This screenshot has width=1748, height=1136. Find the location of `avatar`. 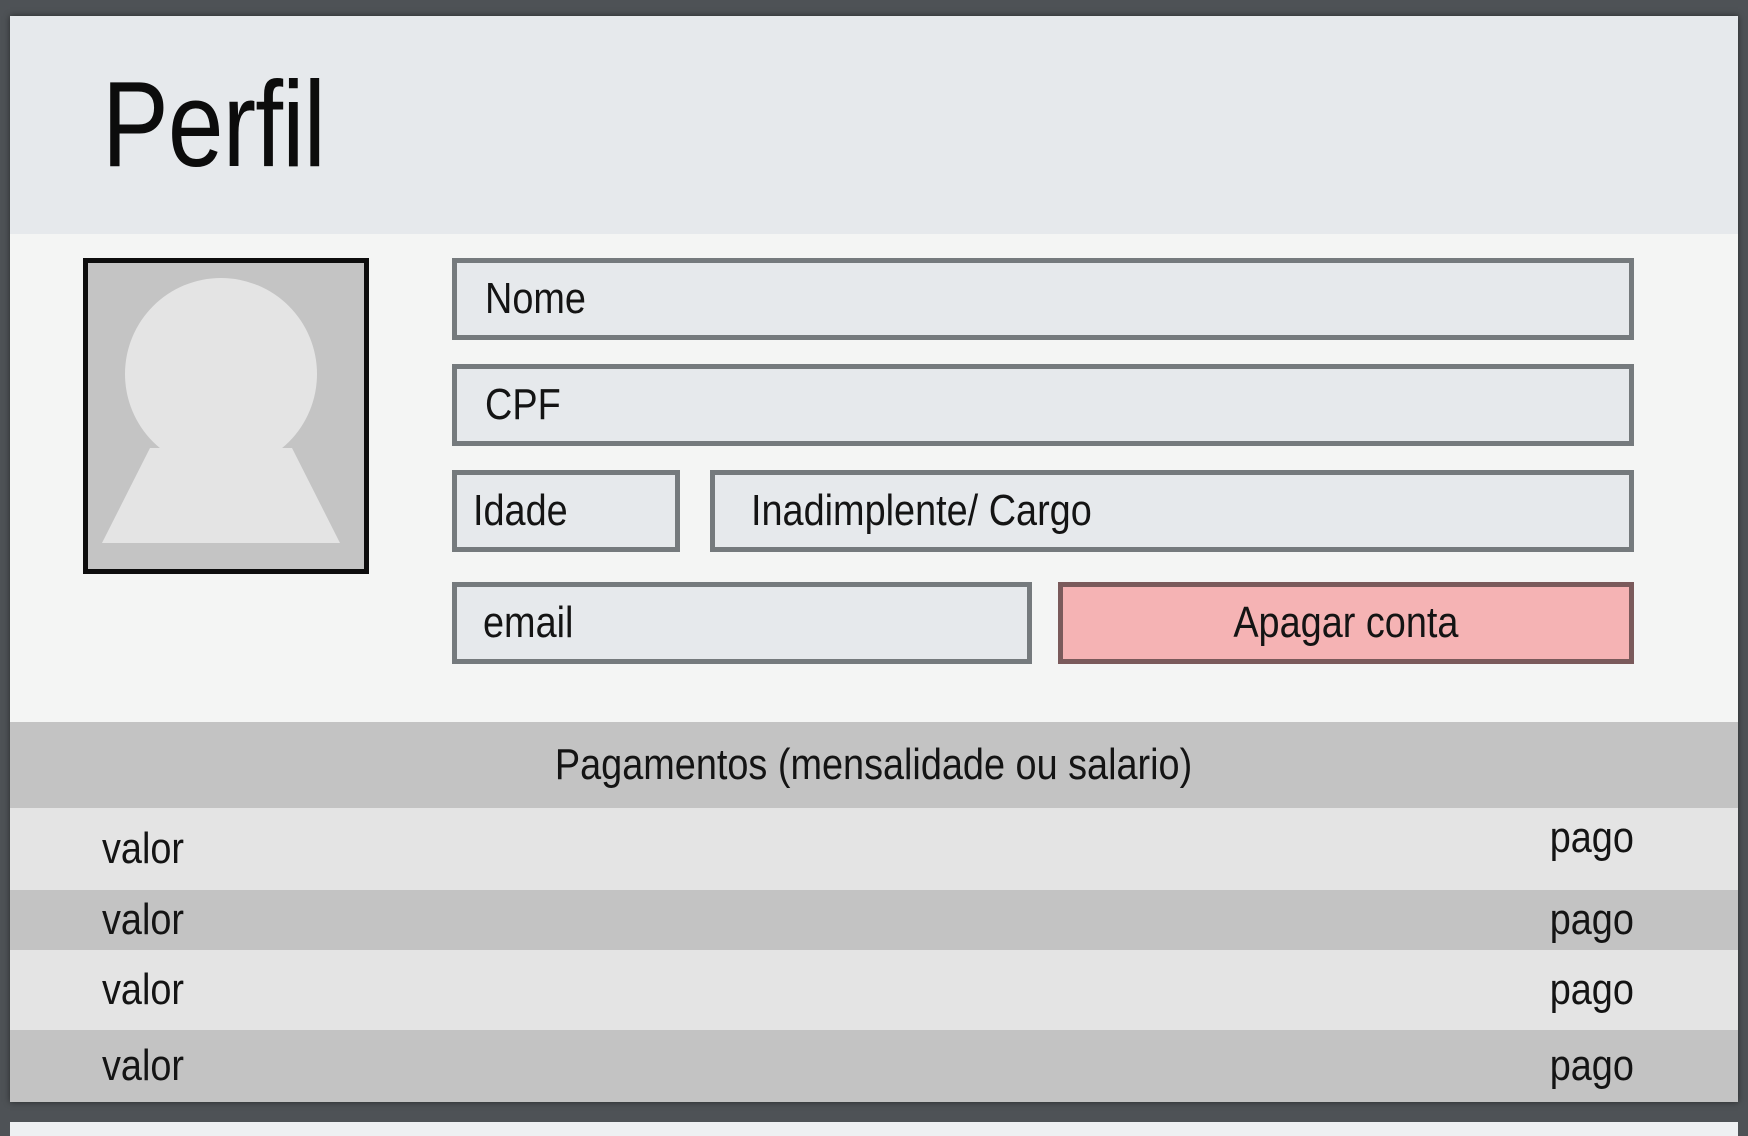

avatar is located at coordinates (226, 416).